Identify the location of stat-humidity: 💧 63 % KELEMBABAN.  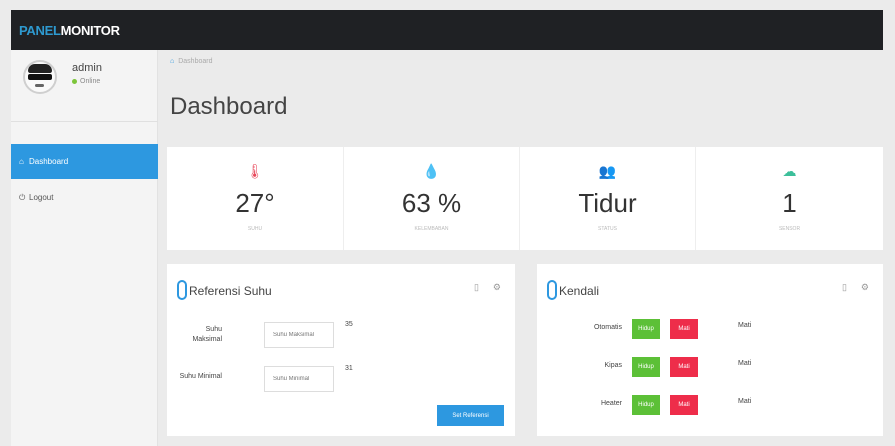
(431, 198).